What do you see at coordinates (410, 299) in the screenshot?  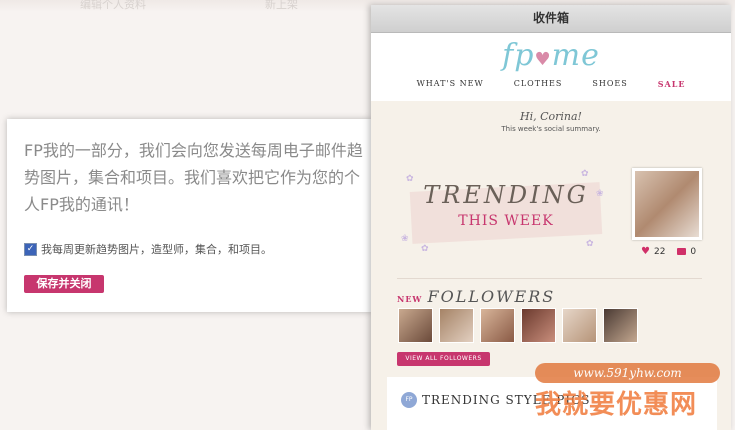 I see `followers-new-label: NEW` at bounding box center [410, 299].